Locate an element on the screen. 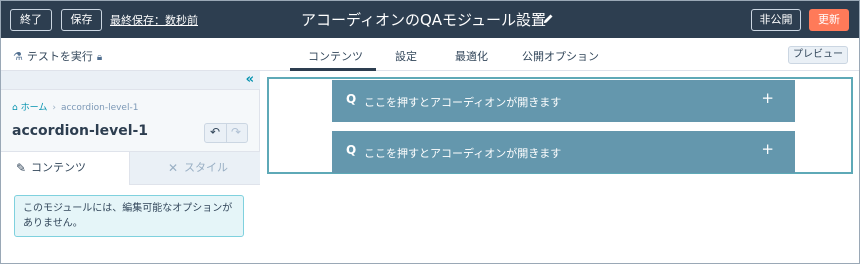  top-bar: 終了 保存 最終保存：数秒前 アコーディオンのQAモジュール設置 非公開 更新 is located at coordinates (430, 19).